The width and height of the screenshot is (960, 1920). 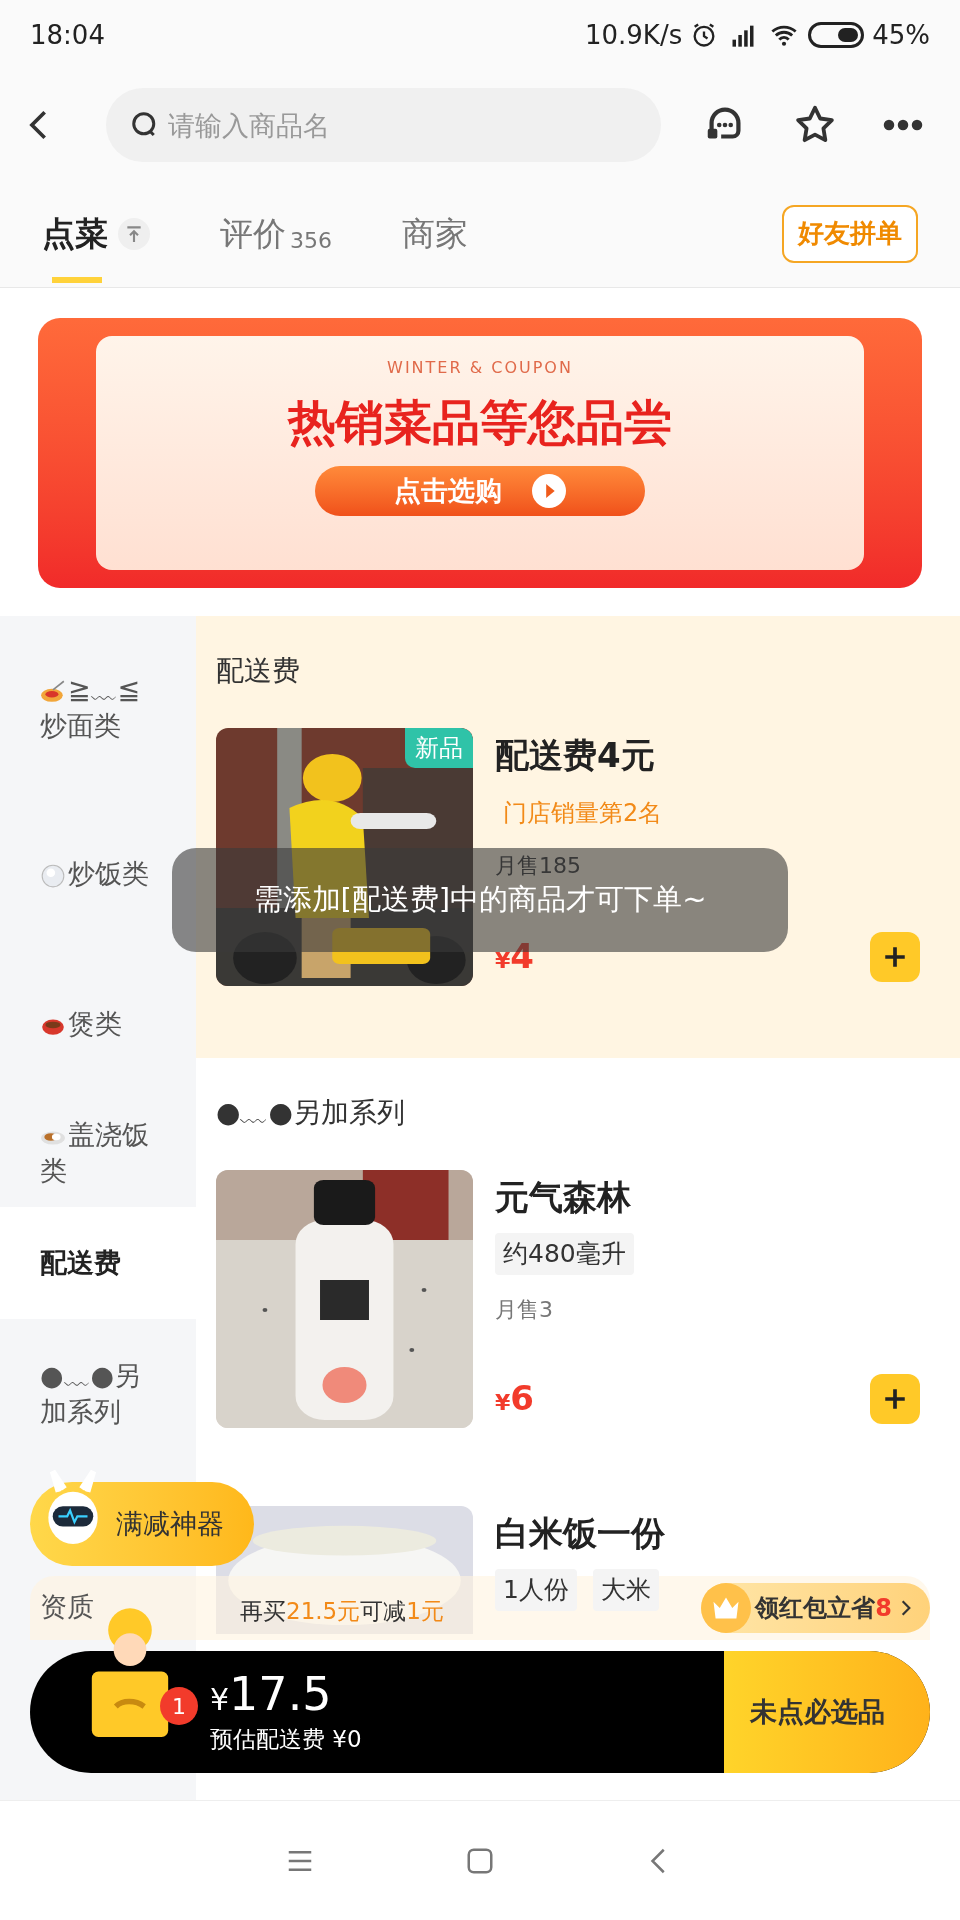 I want to click on rice-bowl-icon, so click(x=53, y=875).